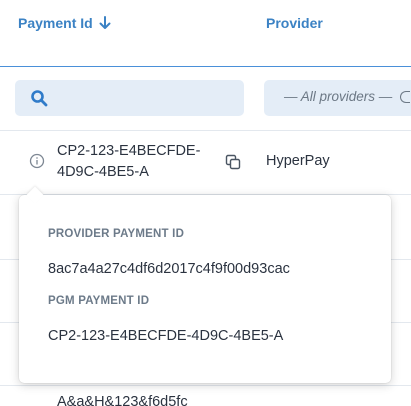 This screenshot has height=406, width=411. Describe the element at coordinates (39, 98) in the screenshot. I see `search-icon` at that location.